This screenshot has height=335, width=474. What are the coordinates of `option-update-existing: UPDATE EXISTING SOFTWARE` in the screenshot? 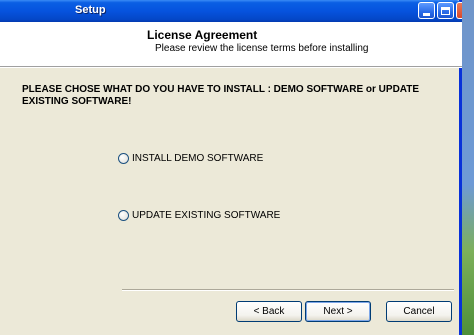 It's located at (199, 215).